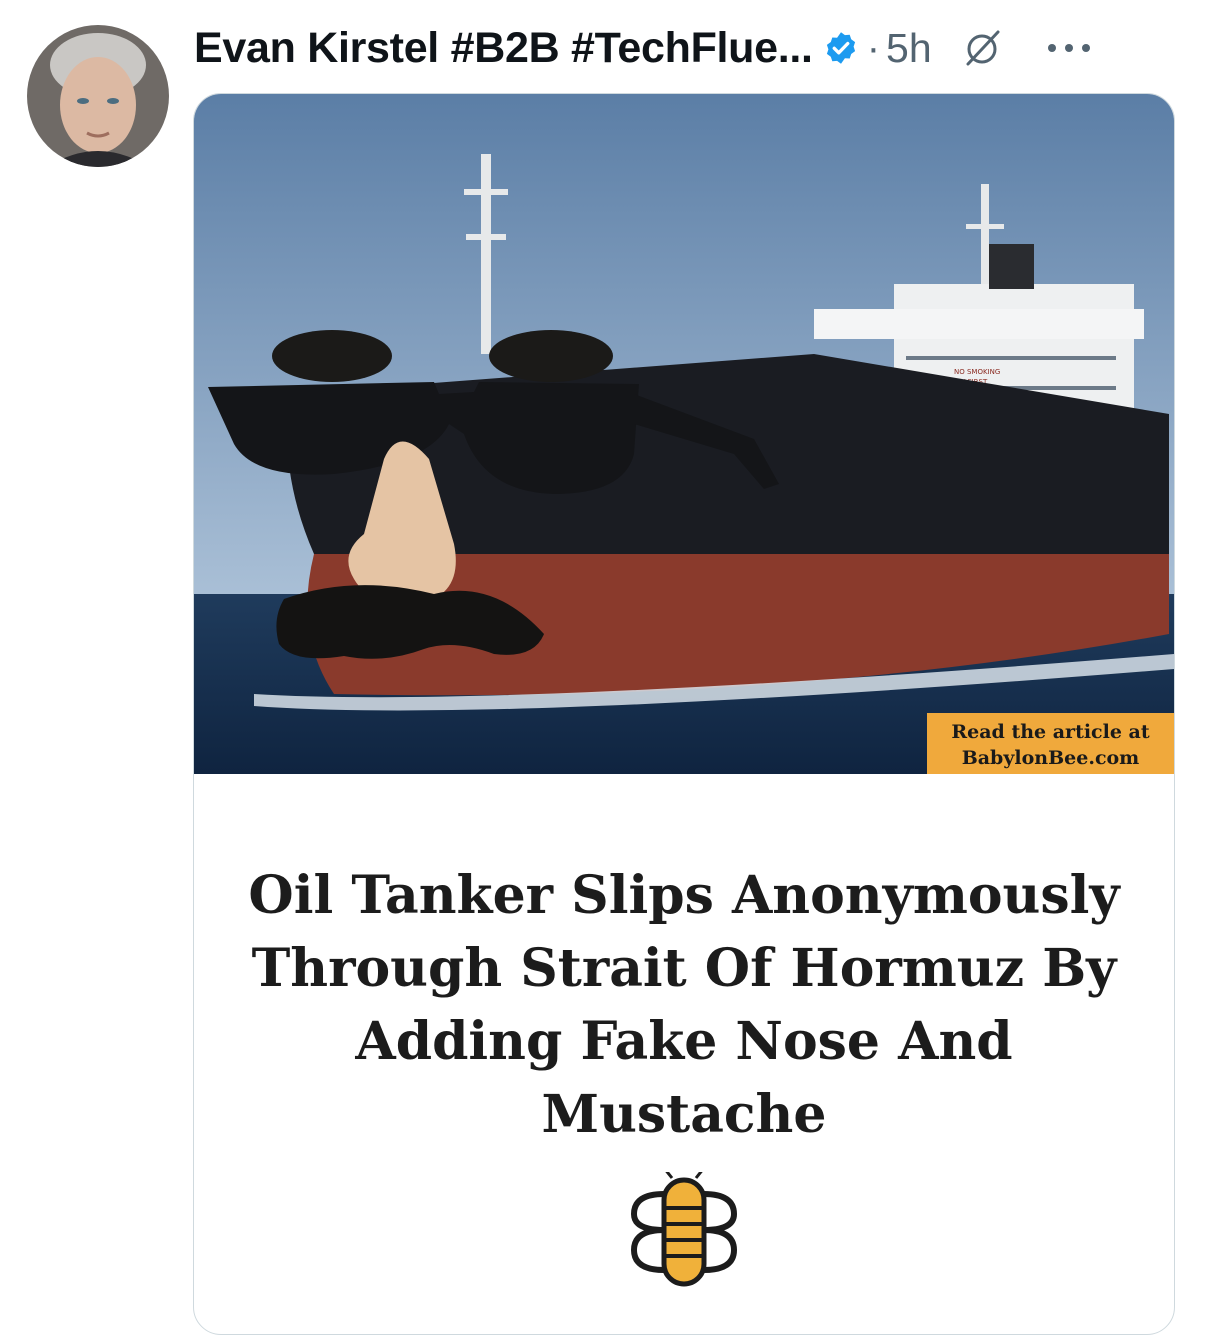  I want to click on post-header: Evan Kirstel #B2B #TechFlue... · 5h, so click(644, 48).